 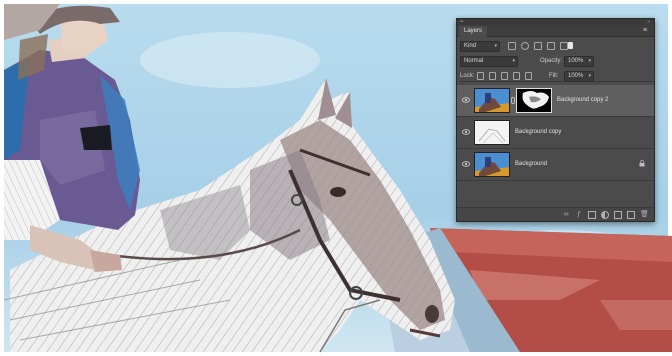 I want to click on link-layers-icon: ∞, so click(x=566, y=215).